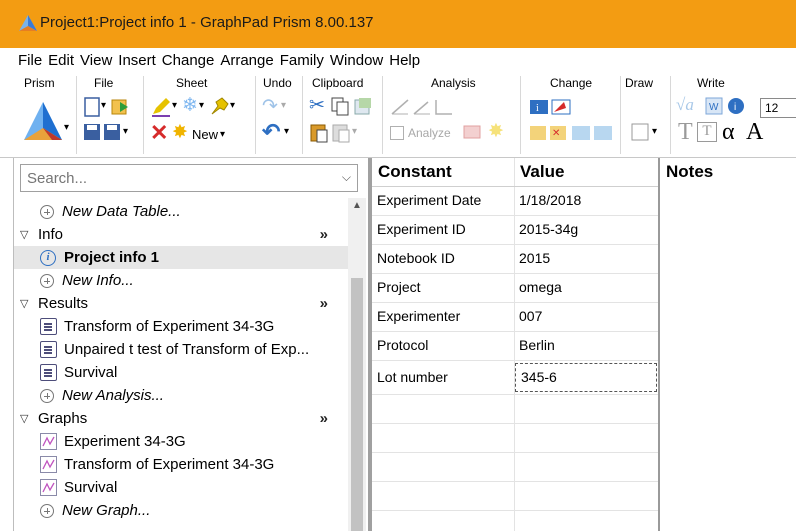 Image resolution: width=796 pixels, height=531 pixels. What do you see at coordinates (357, 205) in the screenshot?
I see `scroll-up-icon: ▲` at bounding box center [357, 205].